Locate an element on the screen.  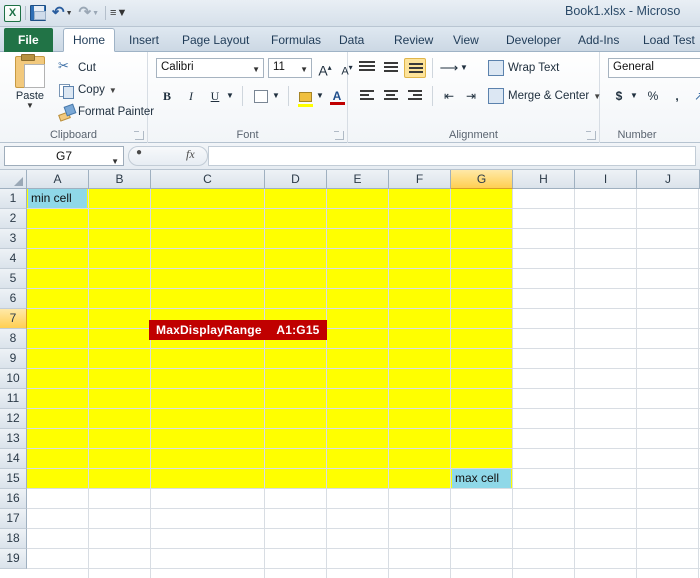
row-header-12: 12 is located at coordinates (13, 419).